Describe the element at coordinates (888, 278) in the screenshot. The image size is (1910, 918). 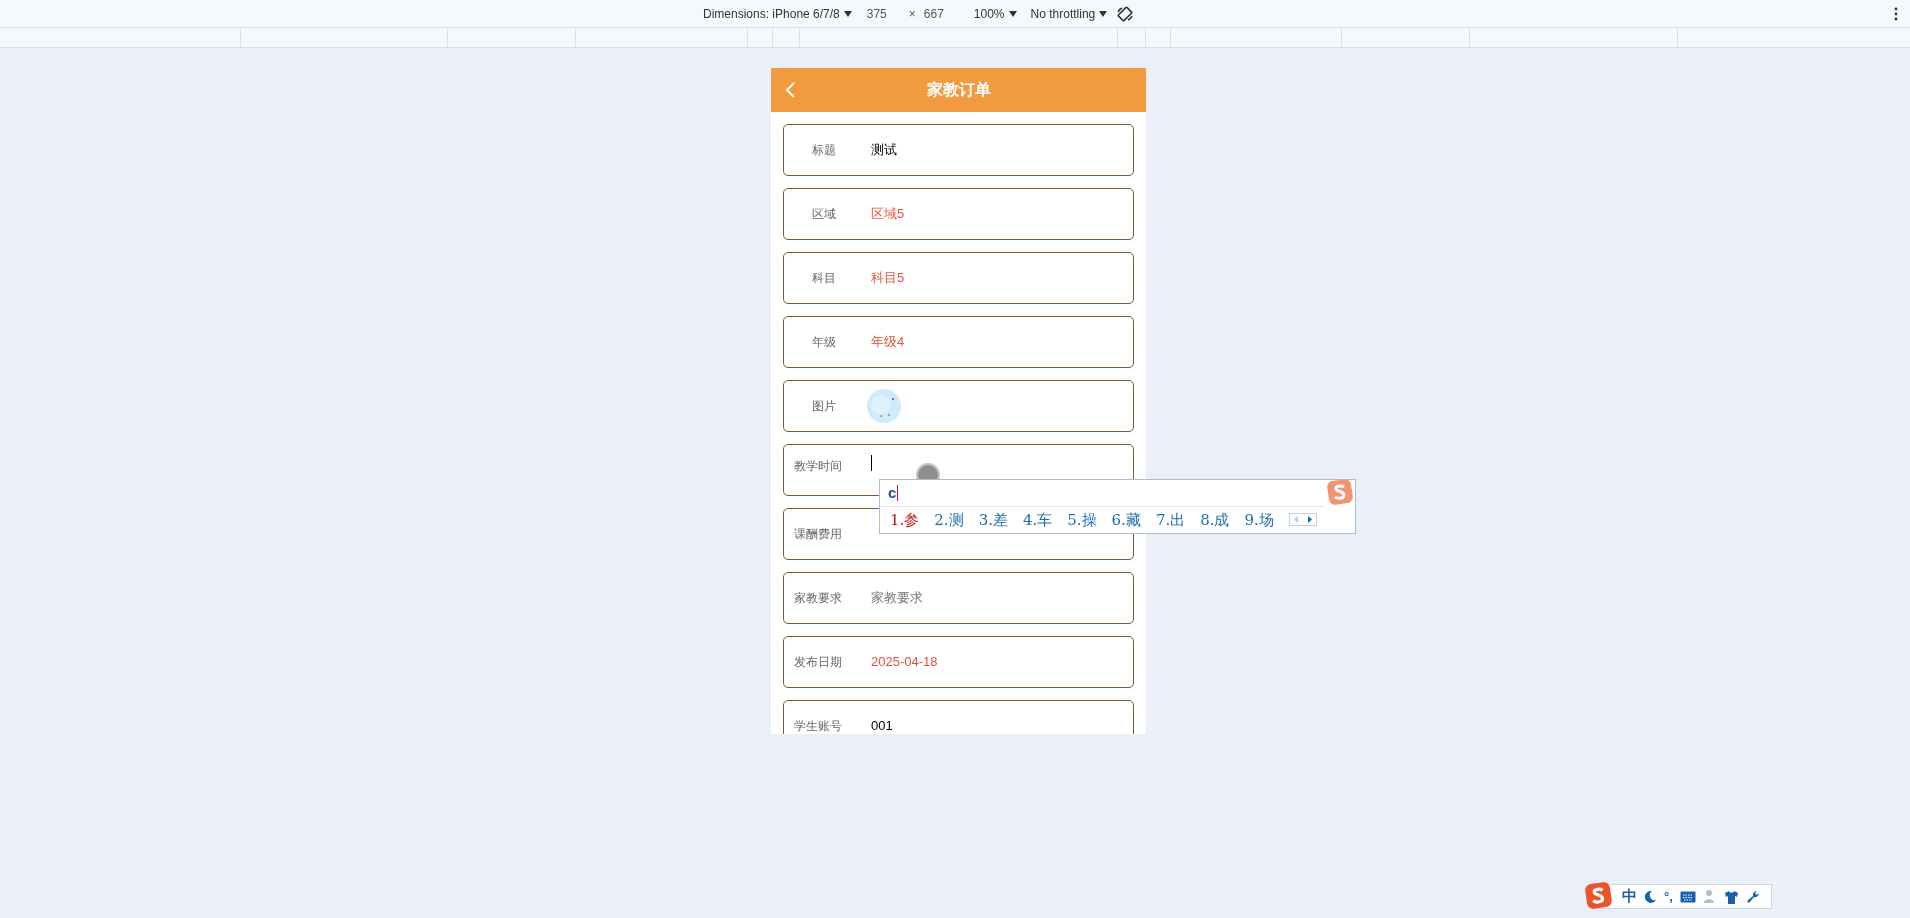
I see `field-value: 科目5` at that location.